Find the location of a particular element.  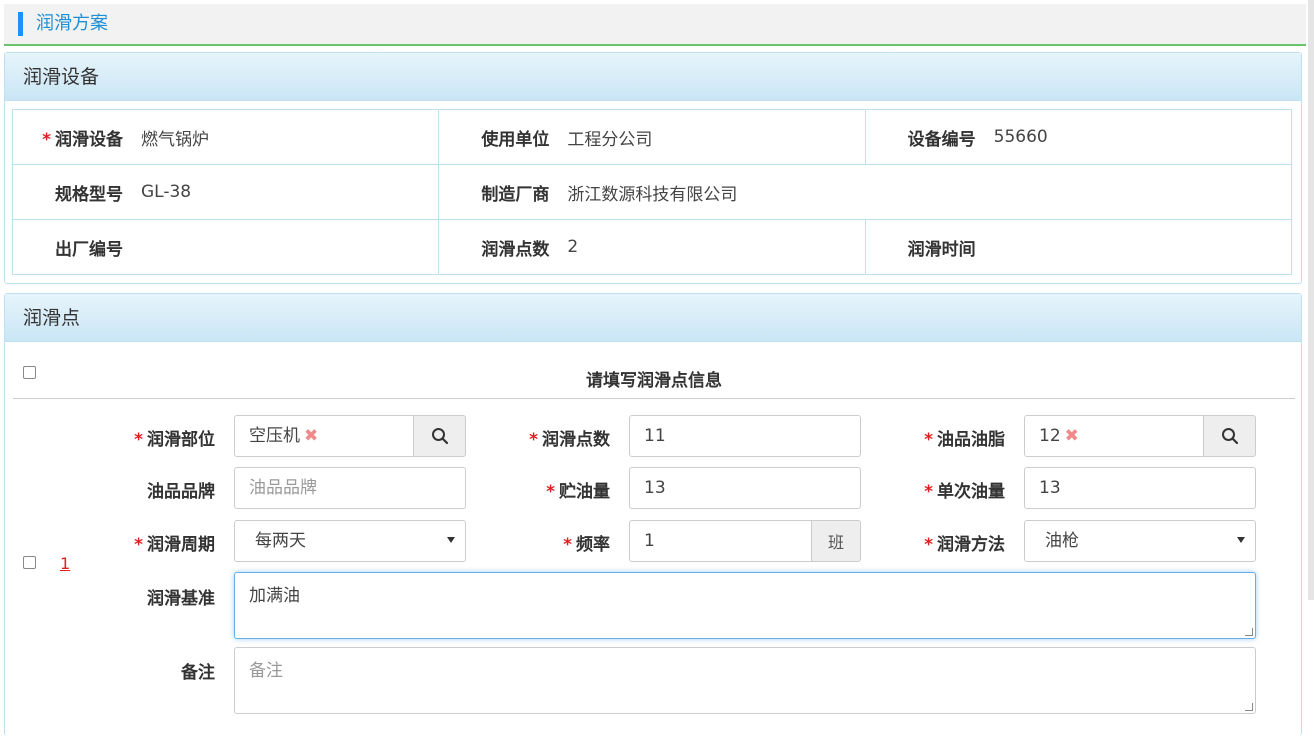

field-label-factory-no: 出厂编号 is located at coordinates (89, 249).